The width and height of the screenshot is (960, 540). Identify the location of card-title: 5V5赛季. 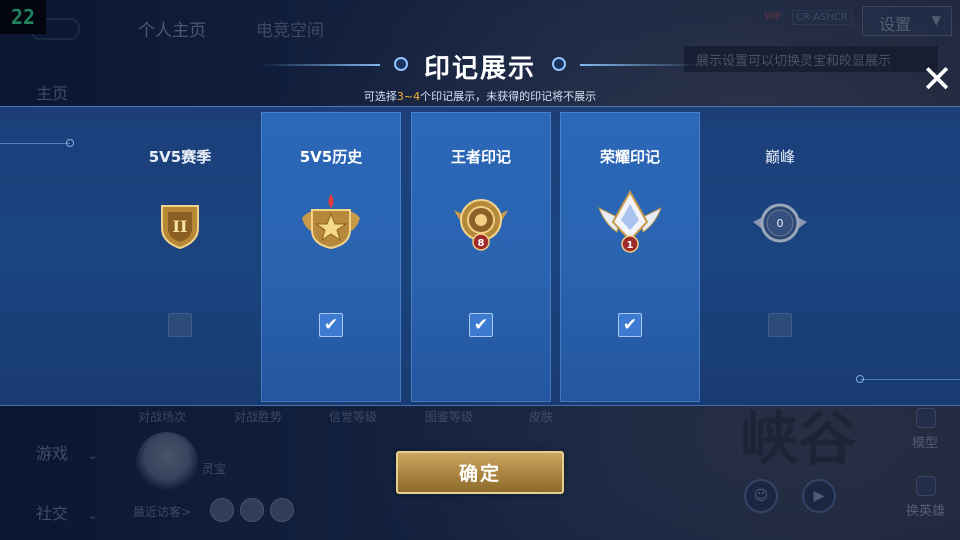
(180, 157).